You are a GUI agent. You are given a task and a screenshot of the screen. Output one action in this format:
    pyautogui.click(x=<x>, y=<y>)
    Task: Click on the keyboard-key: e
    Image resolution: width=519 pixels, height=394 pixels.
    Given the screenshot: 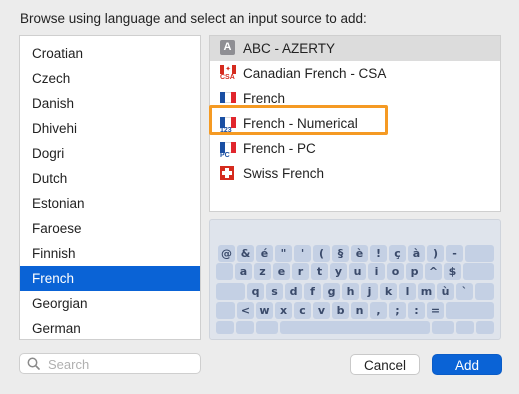 What is the action you would take?
    pyautogui.click(x=281, y=271)
    